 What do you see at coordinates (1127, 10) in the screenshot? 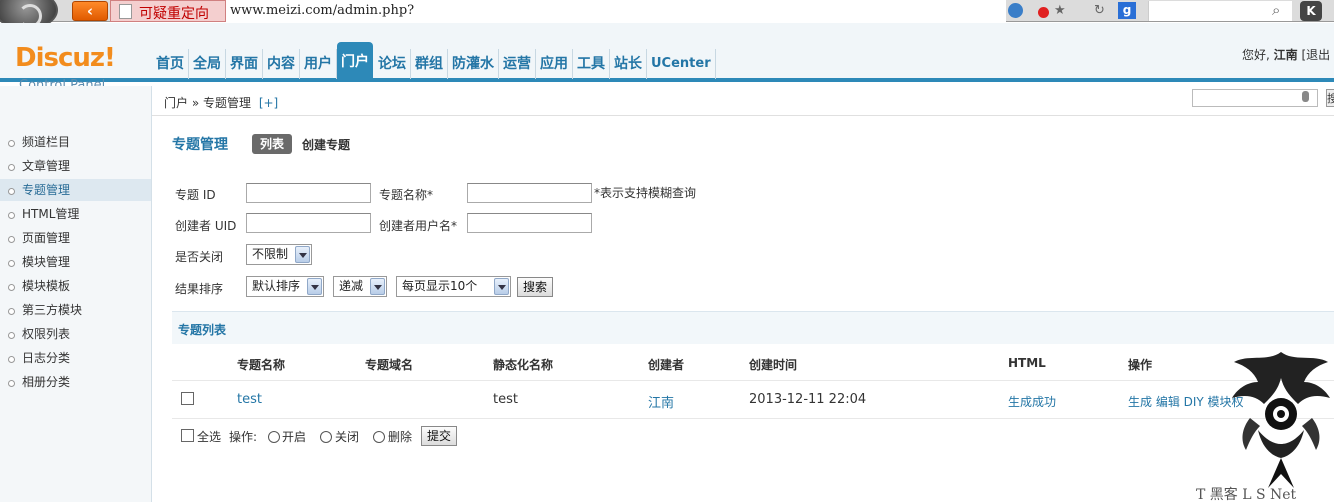
I see `google-search-icon: g` at bounding box center [1127, 10].